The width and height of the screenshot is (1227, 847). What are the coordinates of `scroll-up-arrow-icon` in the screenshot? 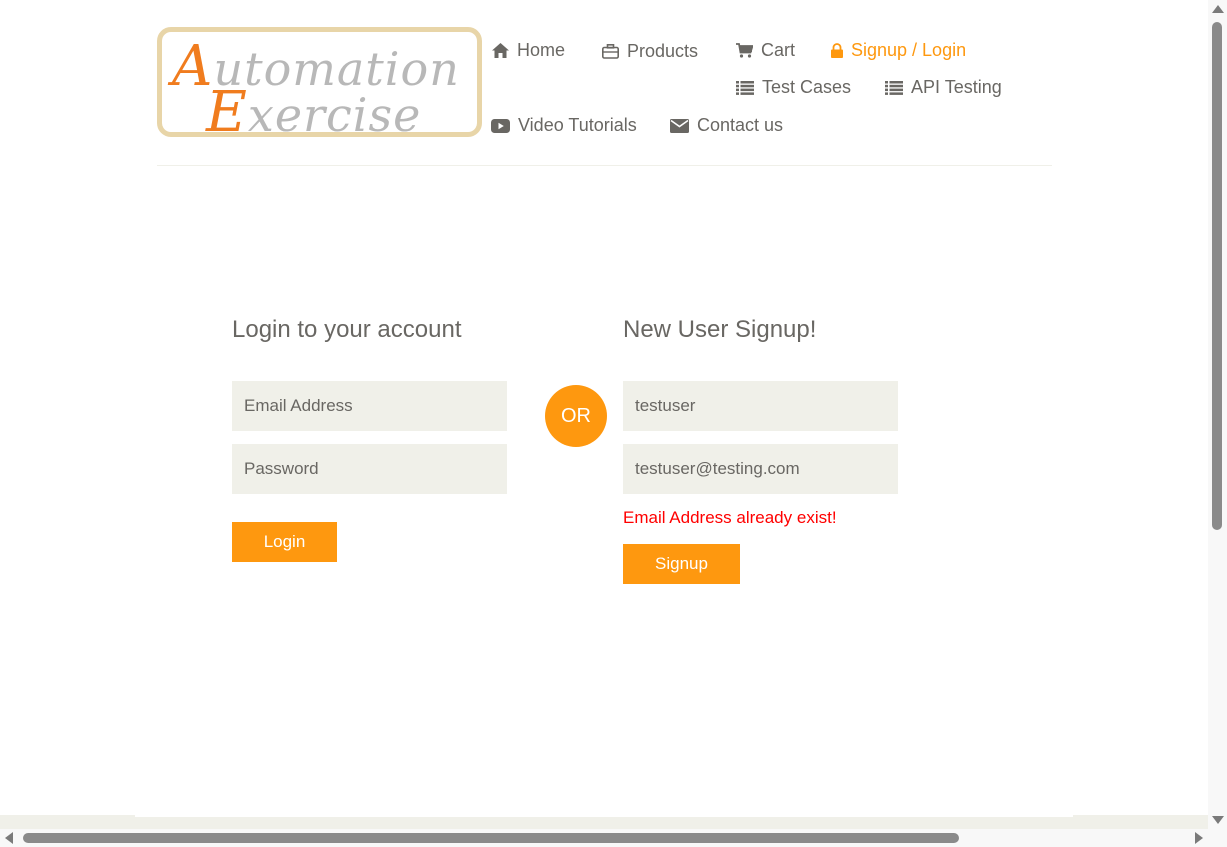 It's located at (1218, 9).